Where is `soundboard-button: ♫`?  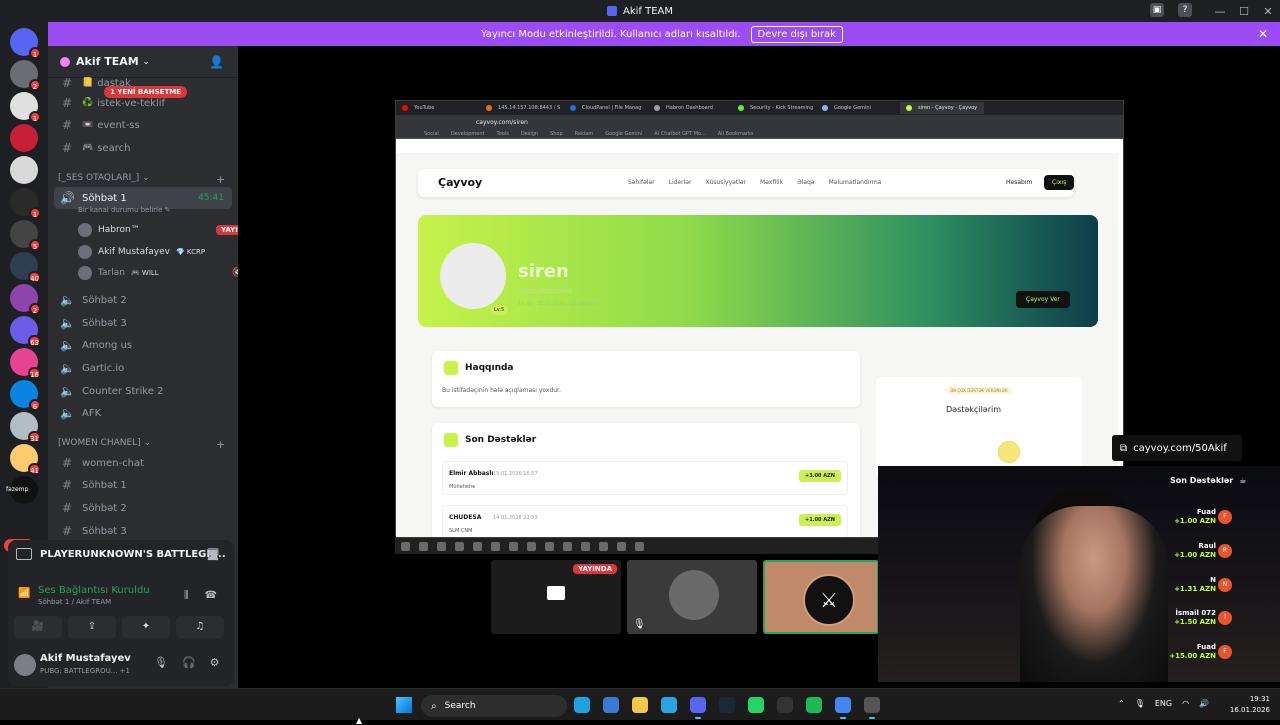
soundboard-button: ♫ is located at coordinates (200, 627).